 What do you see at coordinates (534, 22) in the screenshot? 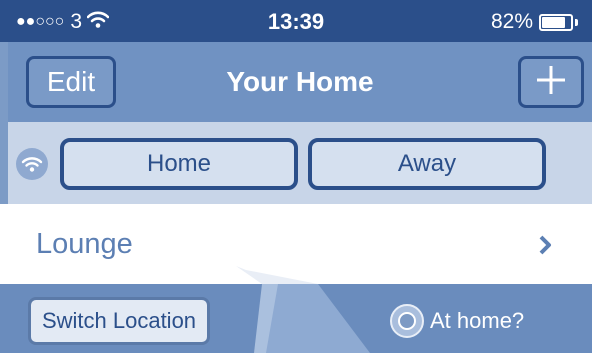
I see `battery-indicator: 82%` at bounding box center [534, 22].